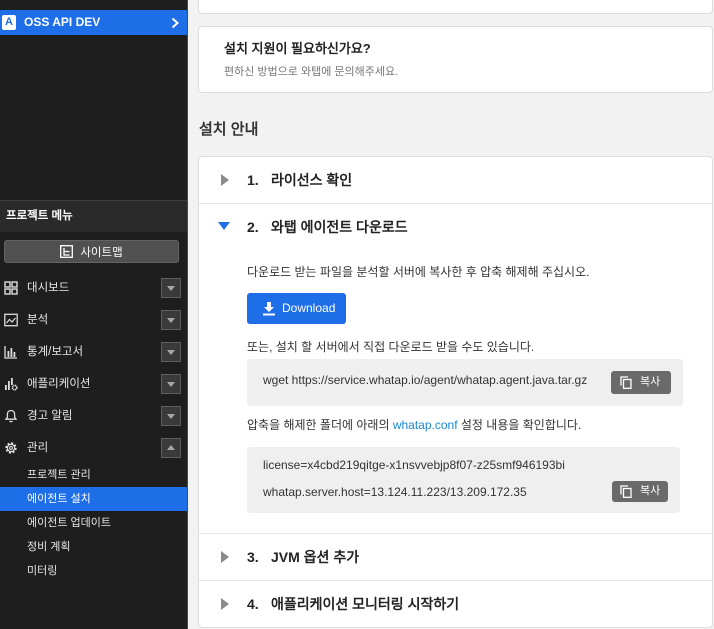 This screenshot has height=629, width=714. What do you see at coordinates (312, 180) in the screenshot?
I see `step-title: 라이선스 확인` at bounding box center [312, 180].